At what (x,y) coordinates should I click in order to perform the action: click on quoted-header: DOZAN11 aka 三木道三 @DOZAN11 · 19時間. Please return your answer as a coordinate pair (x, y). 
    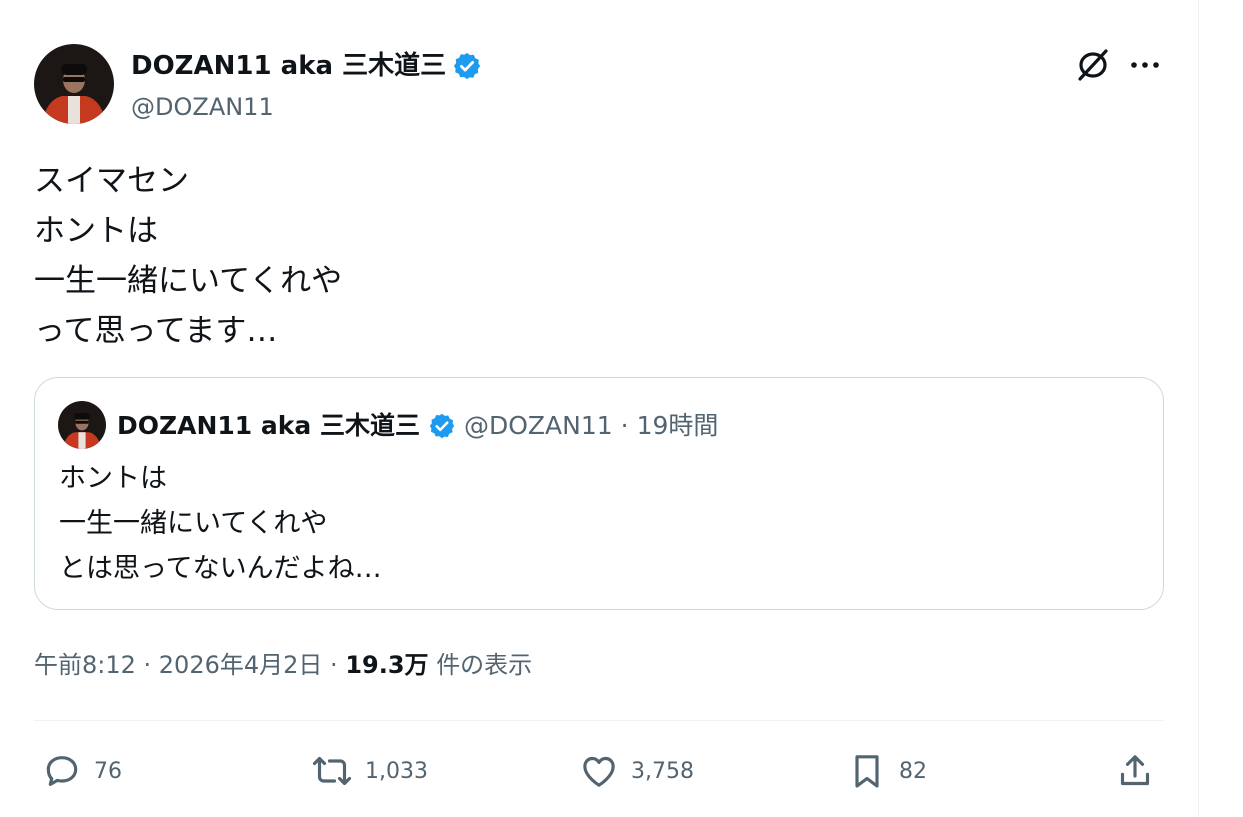
    Looking at the image, I should click on (417, 426).